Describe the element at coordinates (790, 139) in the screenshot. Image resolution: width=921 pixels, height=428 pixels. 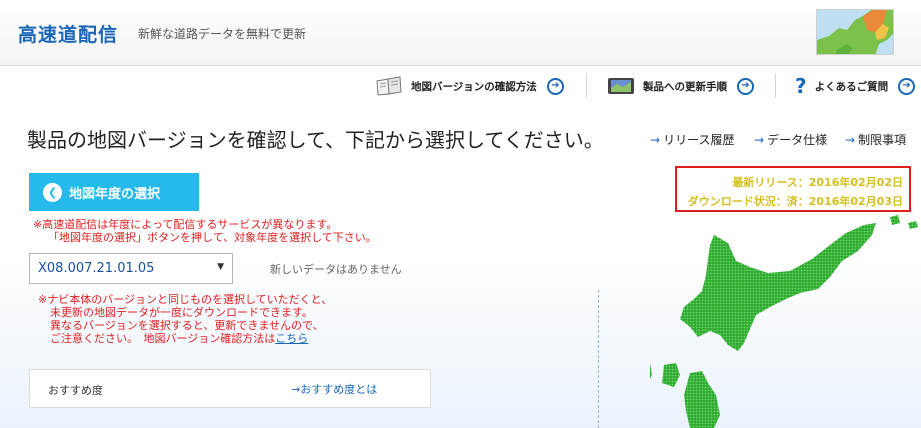
I see `data-spec-link: → データ仕様` at that location.